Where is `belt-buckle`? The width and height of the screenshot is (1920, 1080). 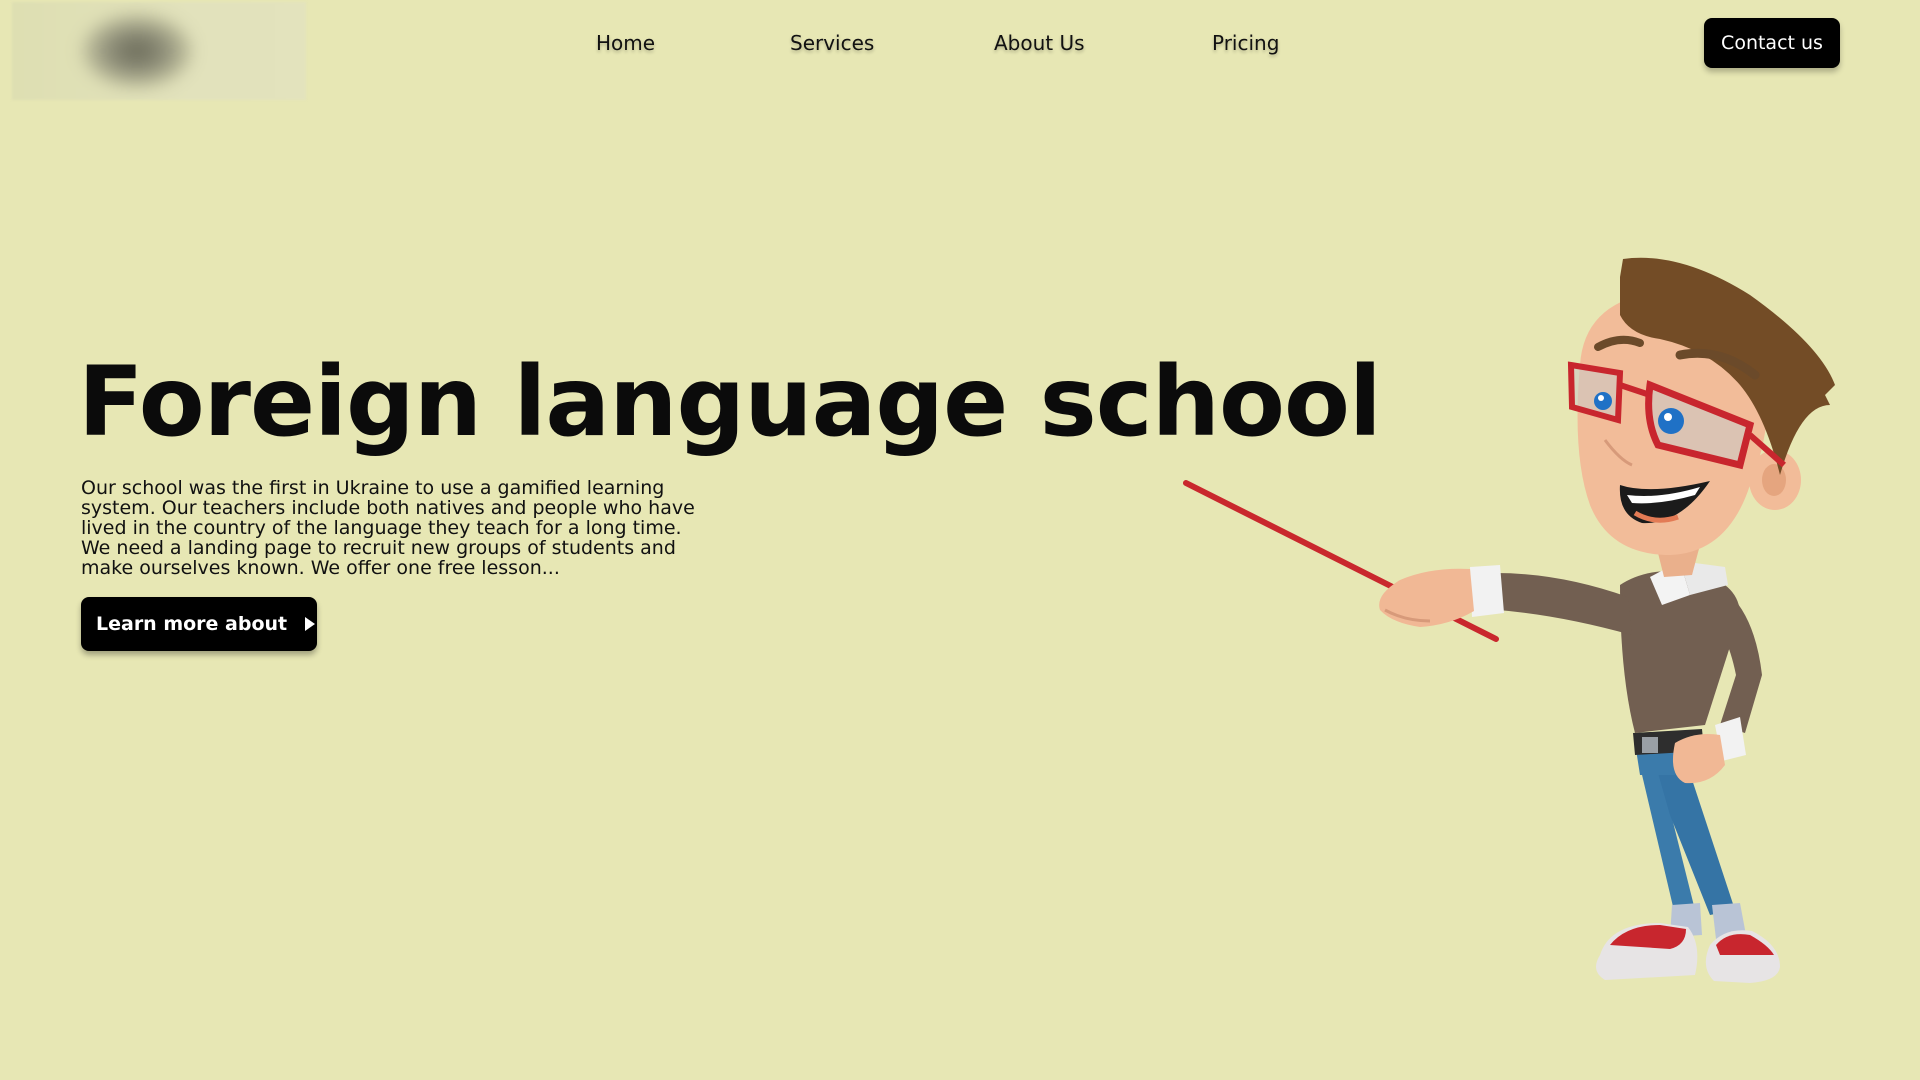 belt-buckle is located at coordinates (1650, 745).